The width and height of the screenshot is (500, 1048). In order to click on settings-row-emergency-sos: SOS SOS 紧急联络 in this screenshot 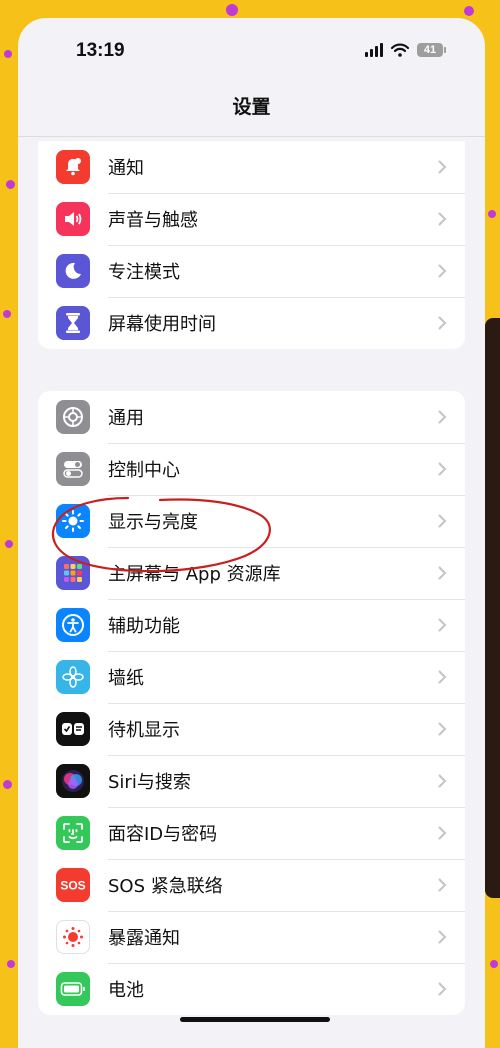, I will do `click(251, 885)`.